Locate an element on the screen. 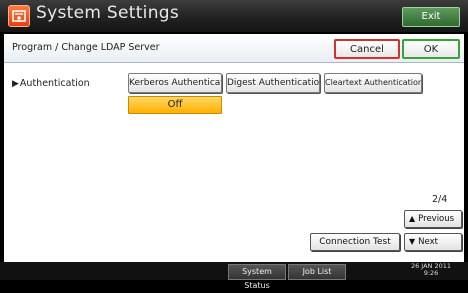 The width and height of the screenshot is (468, 293). cancel-button: Cancel is located at coordinates (367, 49).